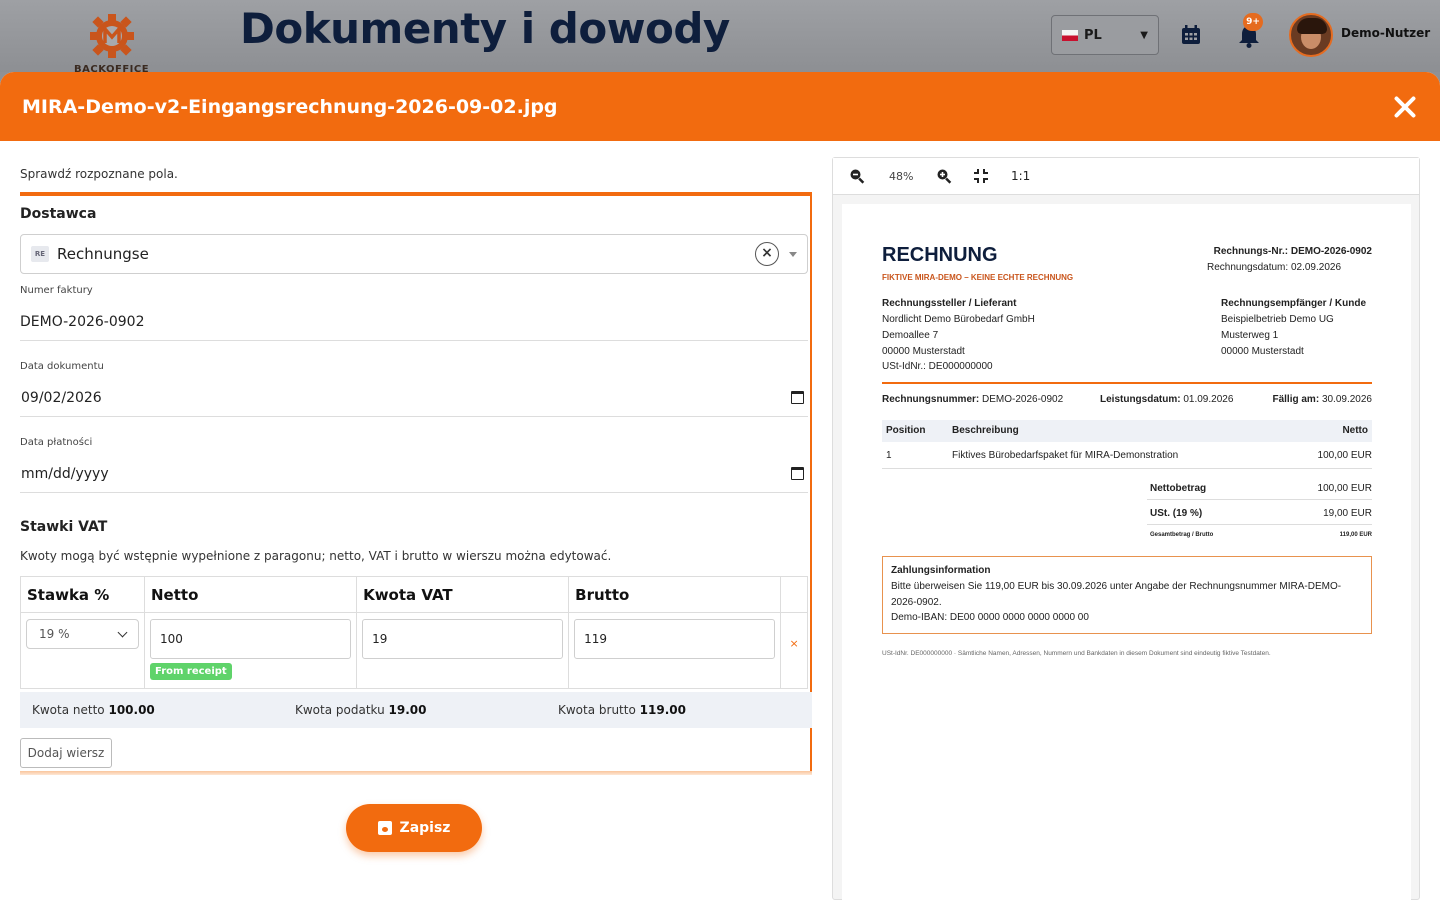 This screenshot has height=900, width=1440. What do you see at coordinates (990, 617) in the screenshot?
I see `doc-payment-line: Demo-IBAN: DE00 0000 0000 0000 0000 00` at bounding box center [990, 617].